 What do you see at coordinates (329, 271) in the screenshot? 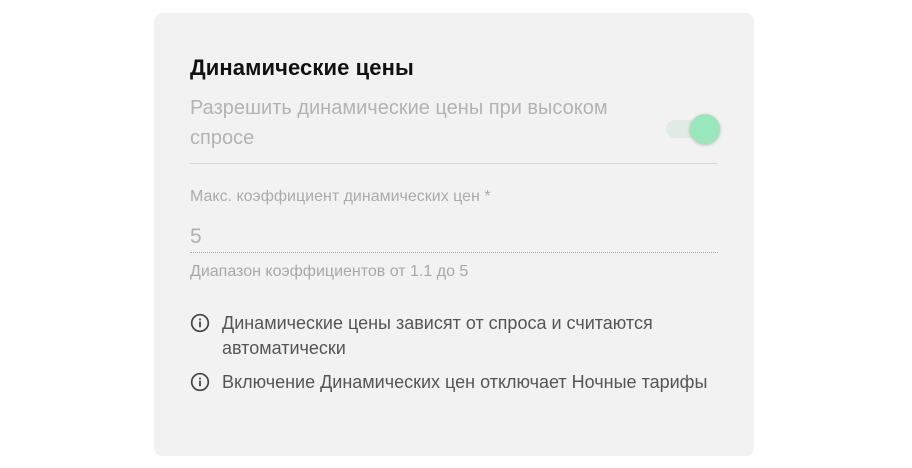
I see `coefficient-helper-text: Диапазон коэффициентов от 1.1 до 5` at bounding box center [329, 271].